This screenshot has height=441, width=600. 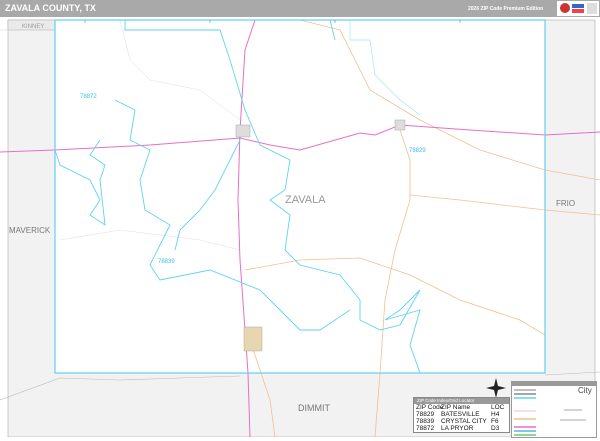 What do you see at coordinates (425, 414) in the screenshot?
I see `cell: 78829` at bounding box center [425, 414].